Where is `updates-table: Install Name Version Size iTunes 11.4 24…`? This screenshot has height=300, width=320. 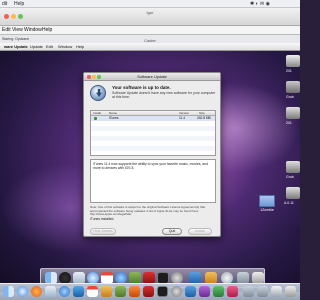 updates-table: Install Name Version Size iTunes 11.4 24… is located at coordinates (153, 133).